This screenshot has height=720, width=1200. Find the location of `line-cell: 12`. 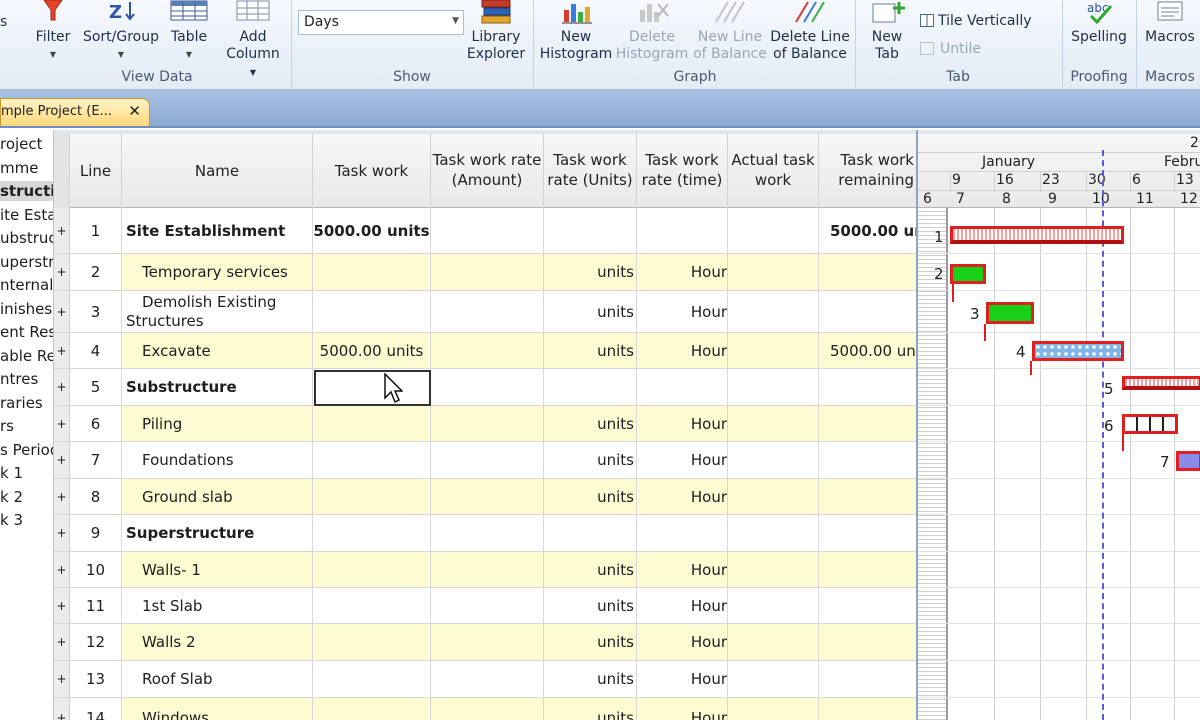

line-cell: 12 is located at coordinates (96, 642).